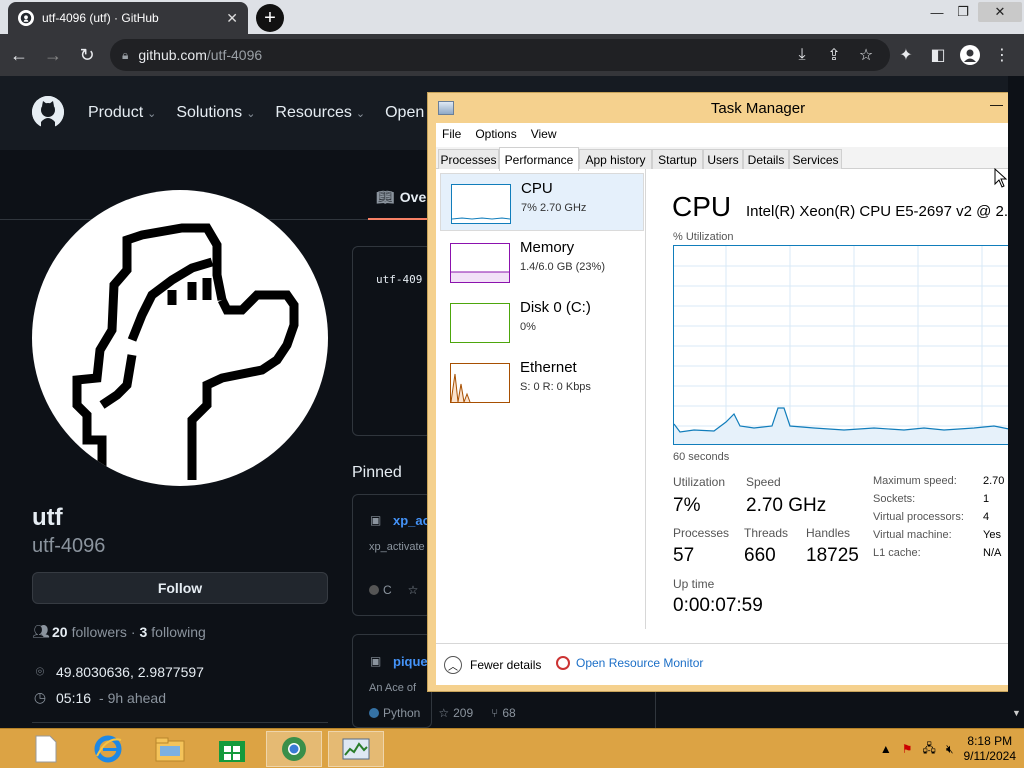 Image resolution: width=1024 pixels, height=768 pixels. What do you see at coordinates (118, 671) in the screenshot?
I see `location-row: ⌾ 49.8030636, 2.9877597` at bounding box center [118, 671].